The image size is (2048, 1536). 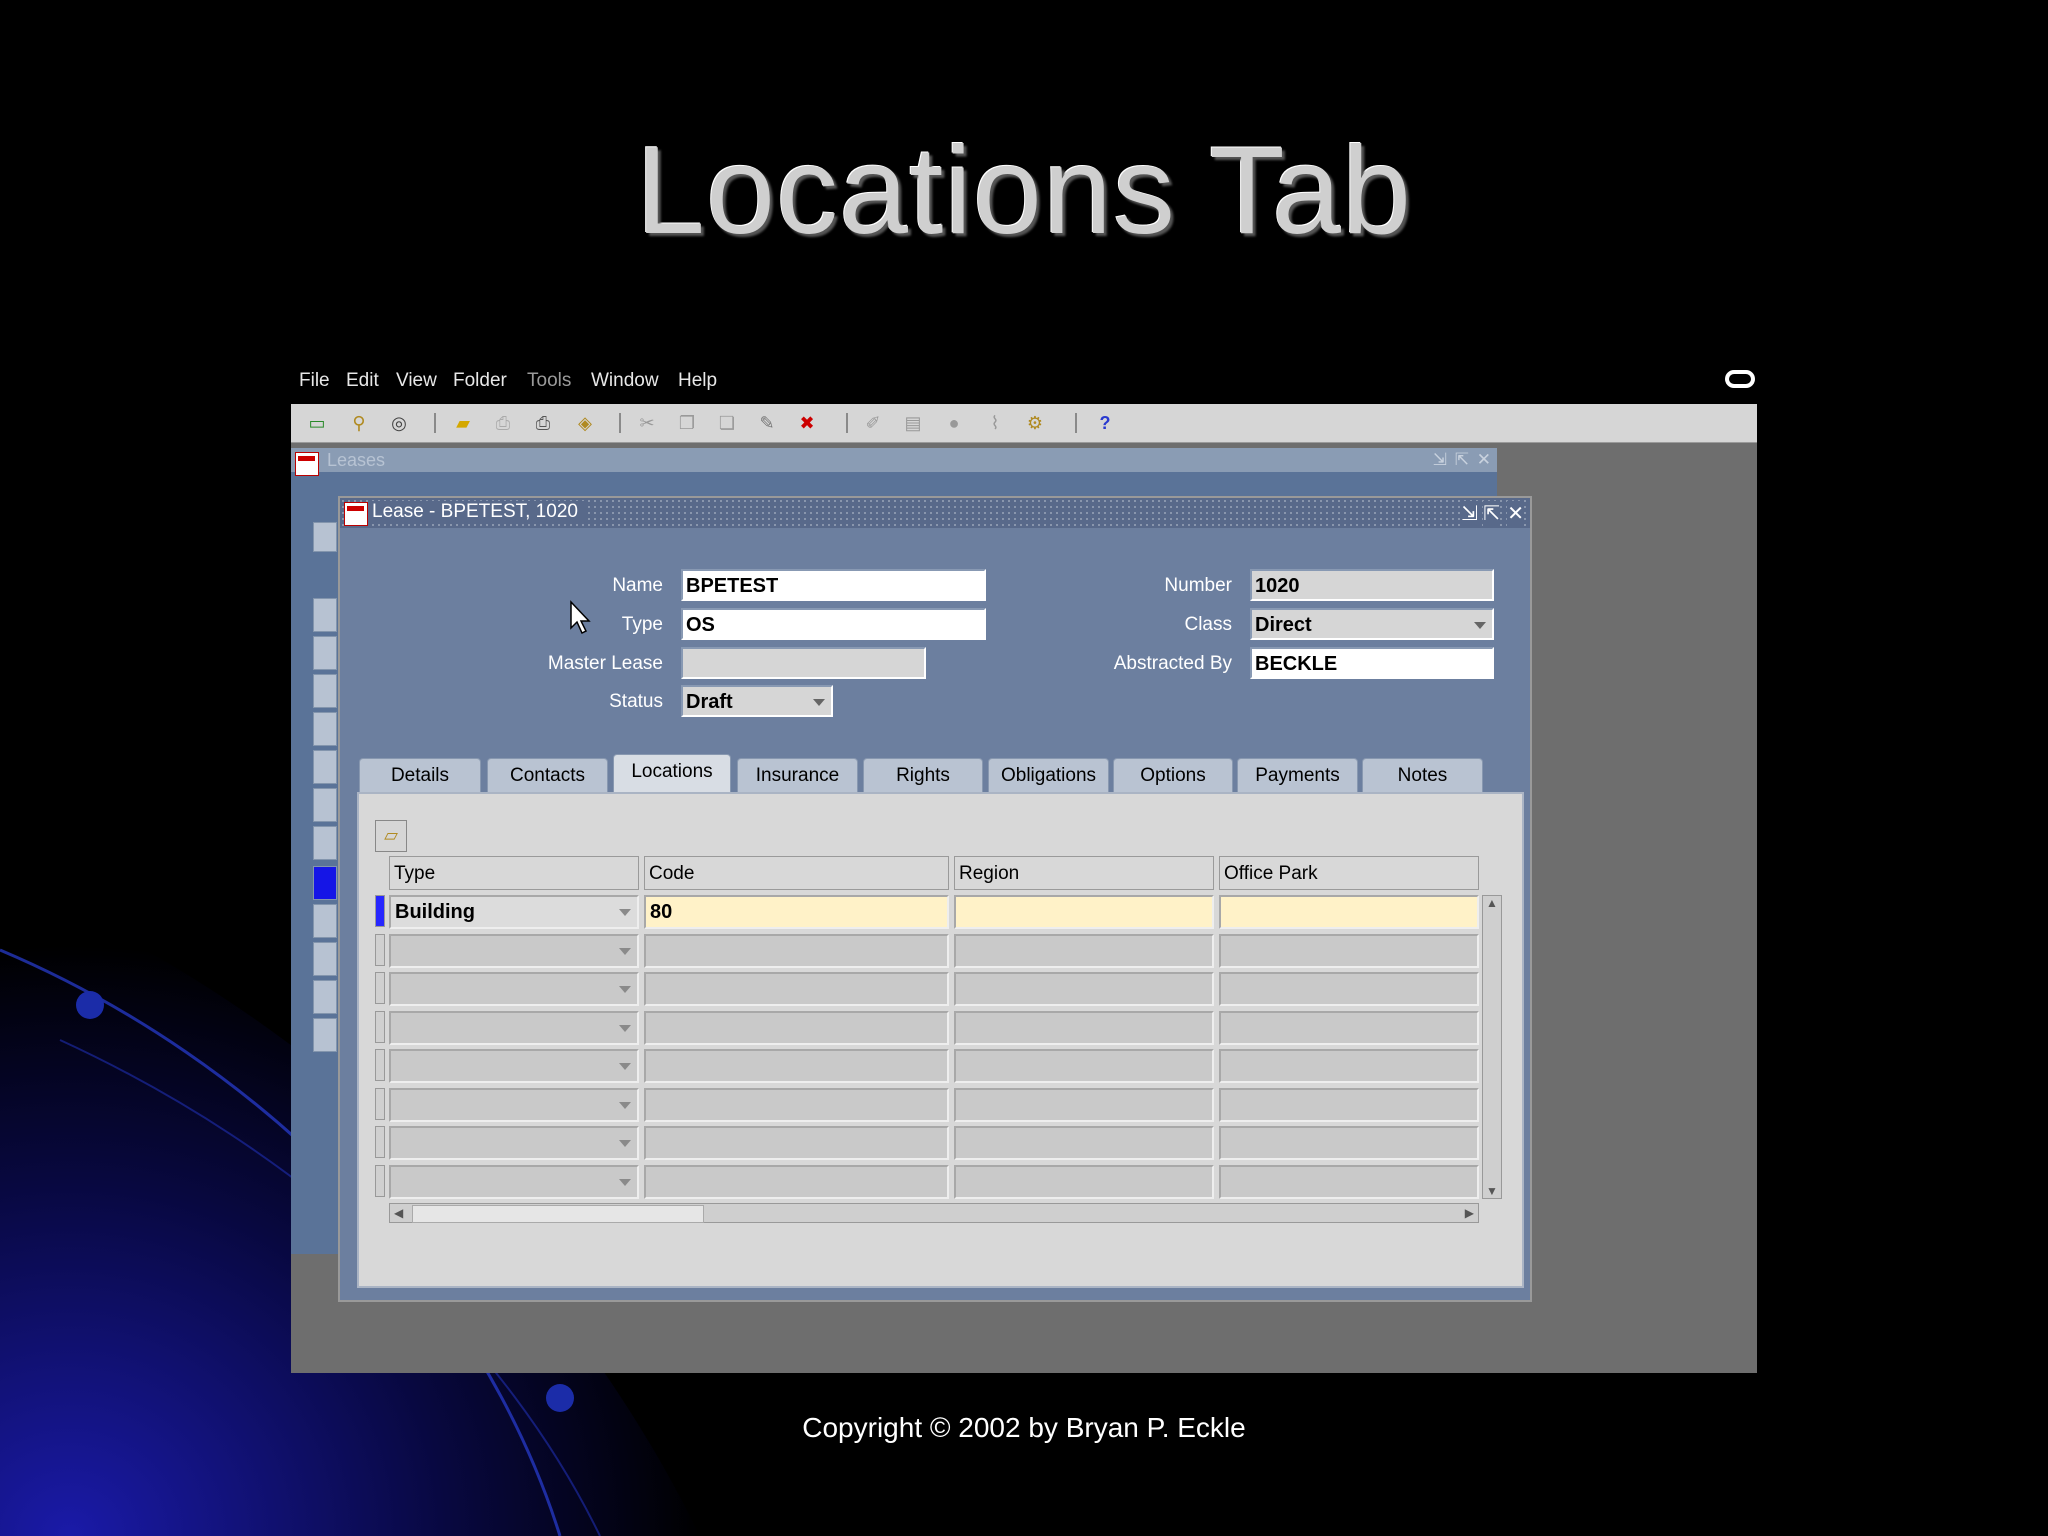 What do you see at coordinates (796, 912) in the screenshot?
I see `code-cell: 80` at bounding box center [796, 912].